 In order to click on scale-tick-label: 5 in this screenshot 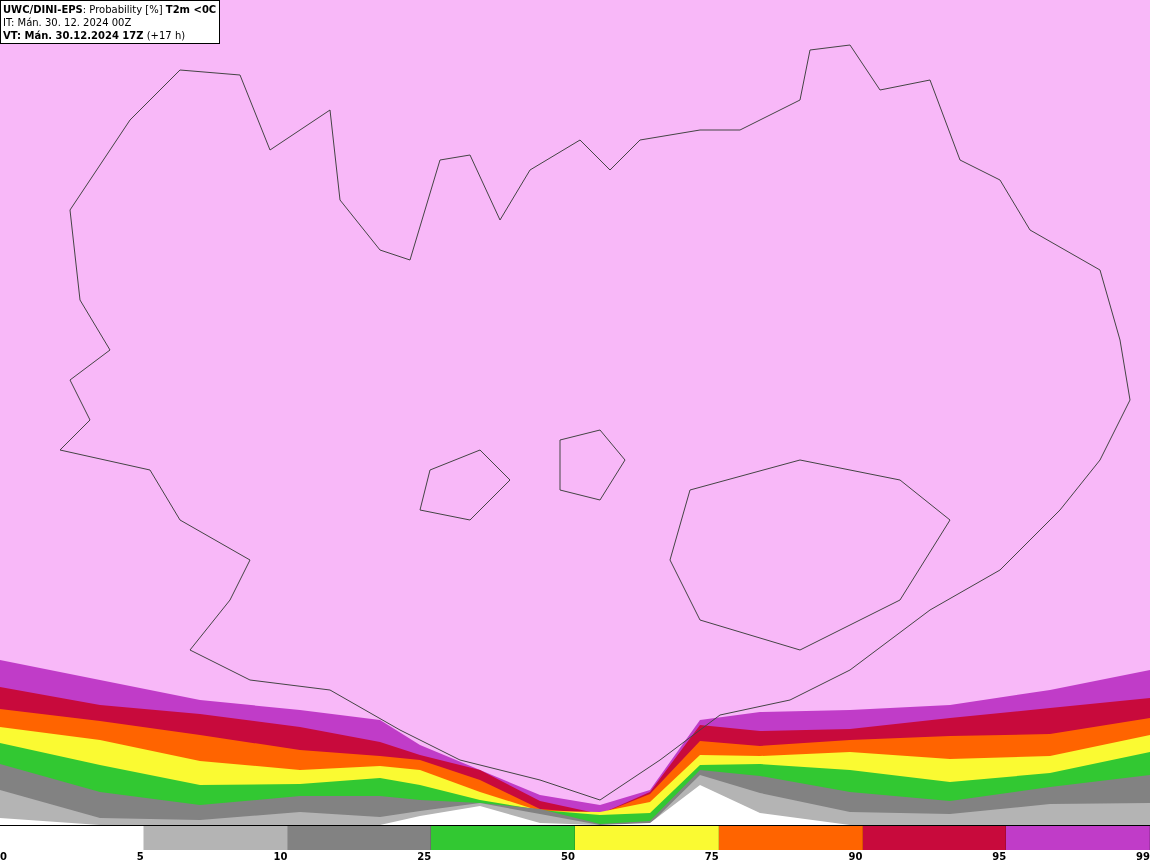, I will do `click(140, 856)`.